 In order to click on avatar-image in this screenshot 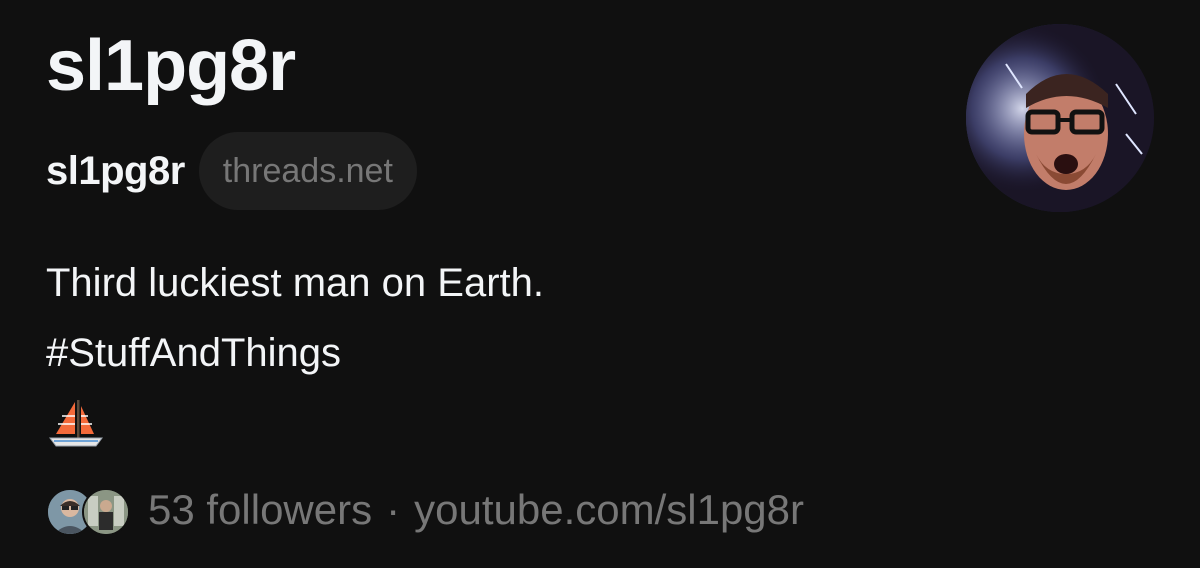, I will do `click(1060, 118)`.